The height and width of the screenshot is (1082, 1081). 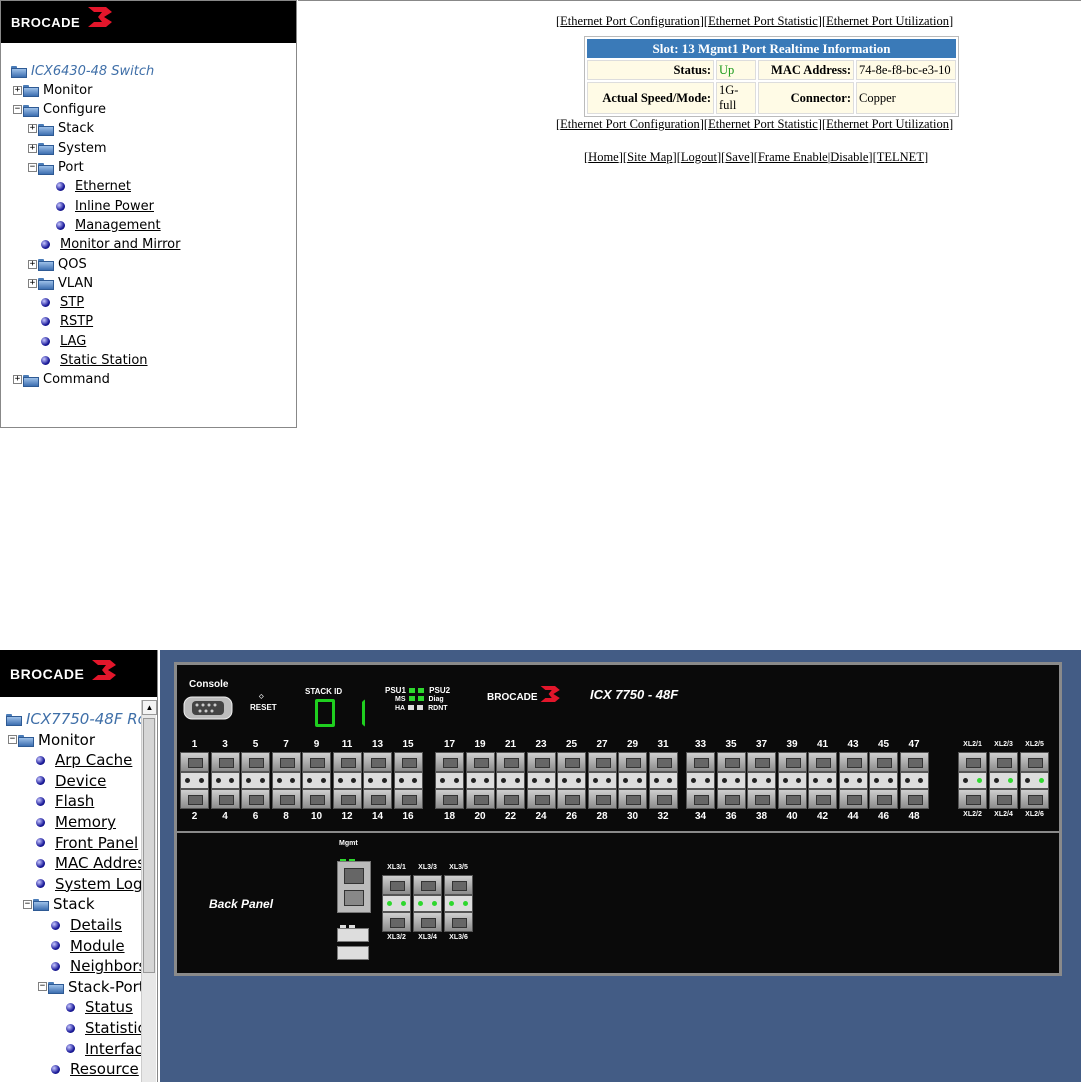 What do you see at coordinates (603, 157) in the screenshot?
I see `home-link: Home` at bounding box center [603, 157].